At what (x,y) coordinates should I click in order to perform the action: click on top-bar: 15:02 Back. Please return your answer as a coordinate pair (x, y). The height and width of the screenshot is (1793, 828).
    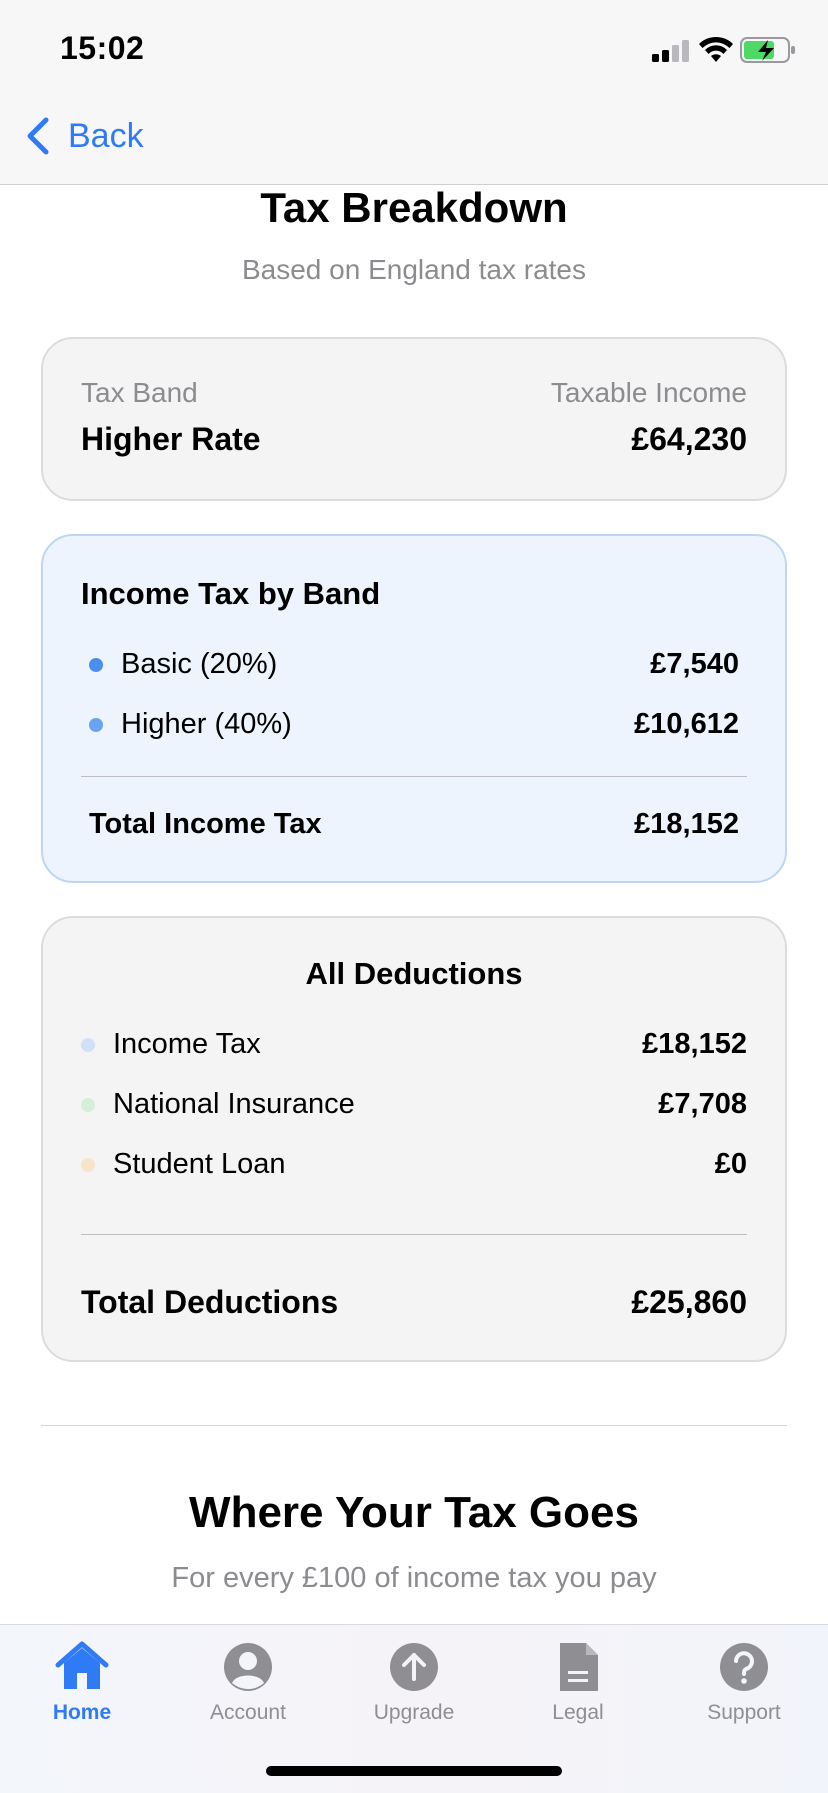
    Looking at the image, I should click on (414, 92).